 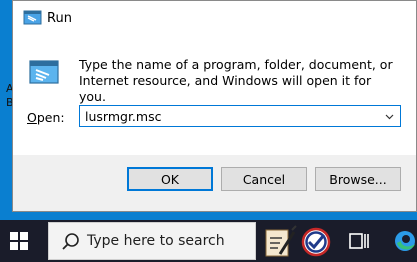 I want to click on taskbar-search-box: Type here to search, so click(x=152, y=241).